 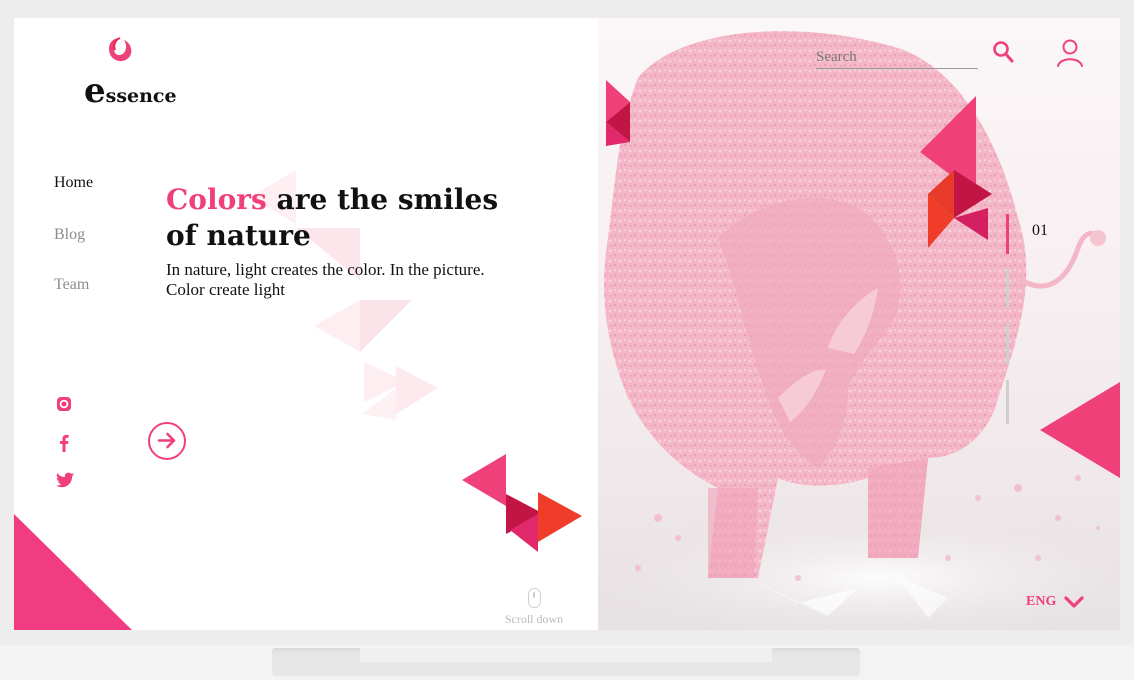 What do you see at coordinates (566, 655) in the screenshot?
I see `monitor-stand-top` at bounding box center [566, 655].